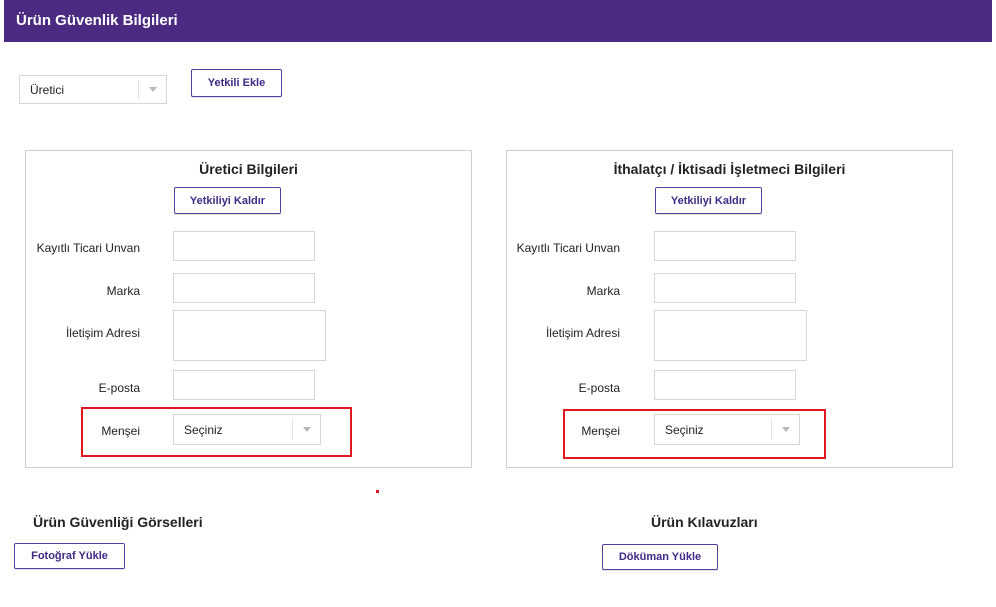 The image size is (996, 607). I want to click on manufacturer-trade-name-input, so click(244, 246).